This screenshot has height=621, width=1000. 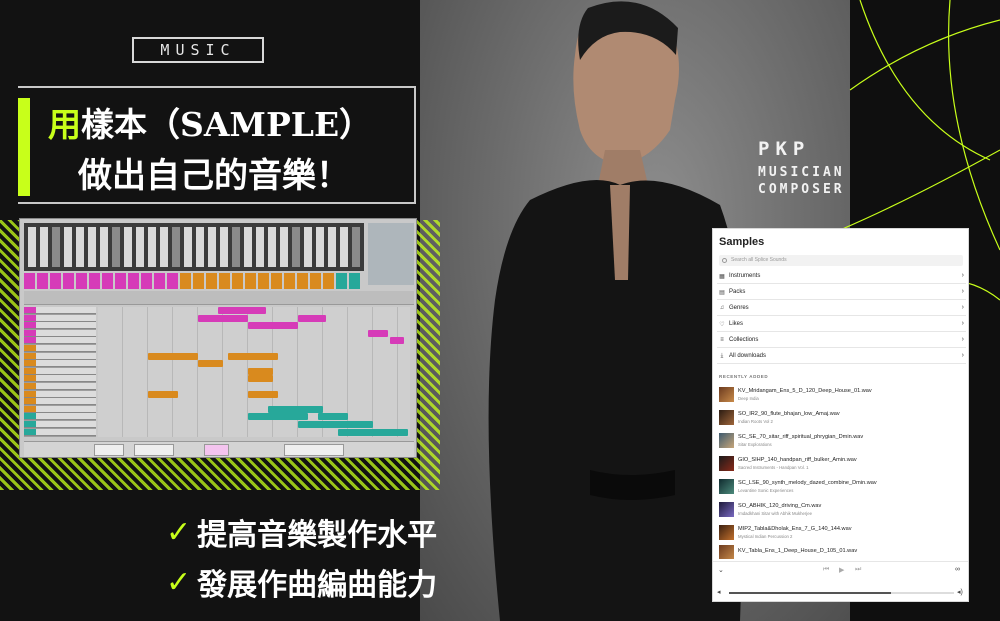 I want to click on next-icon: ⏭, so click(x=858, y=570).